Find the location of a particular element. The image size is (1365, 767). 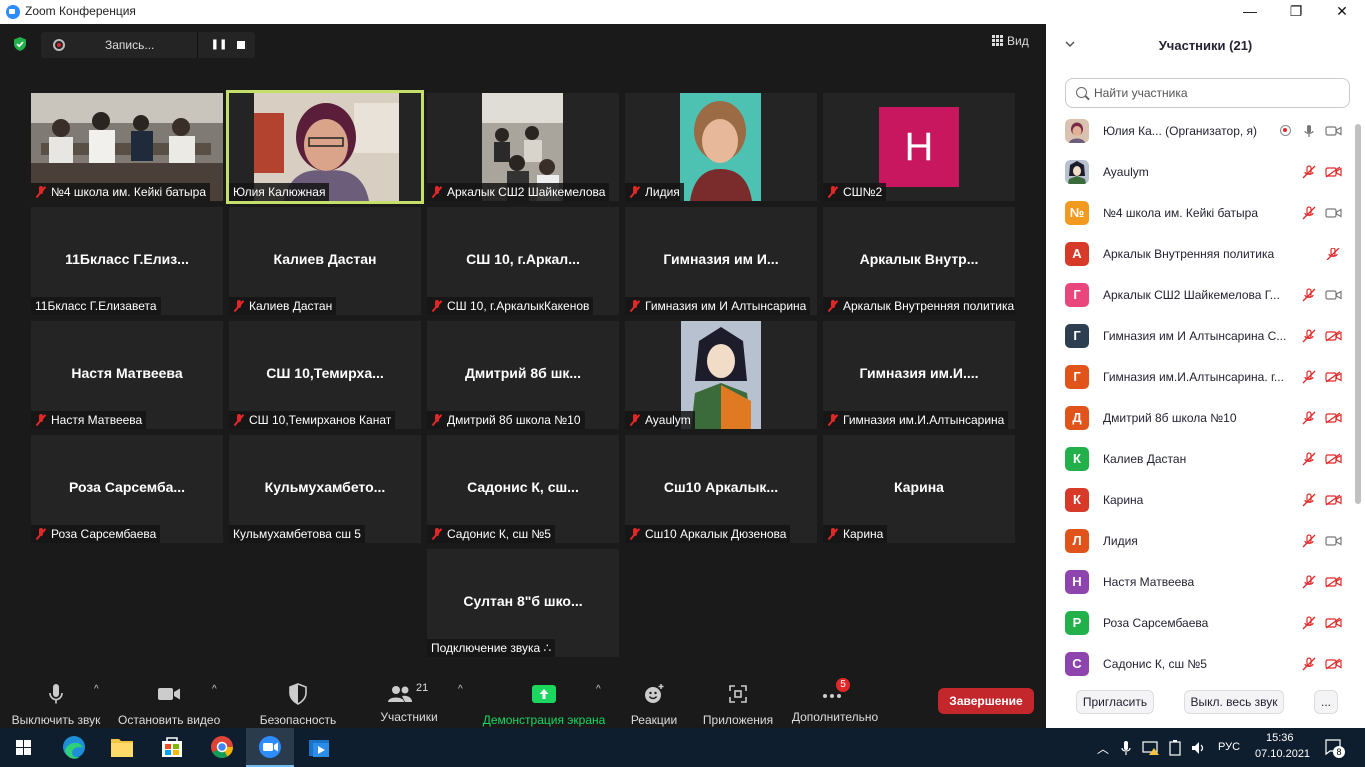

participant-row: Ayaulym is located at coordinates (1200, 172).